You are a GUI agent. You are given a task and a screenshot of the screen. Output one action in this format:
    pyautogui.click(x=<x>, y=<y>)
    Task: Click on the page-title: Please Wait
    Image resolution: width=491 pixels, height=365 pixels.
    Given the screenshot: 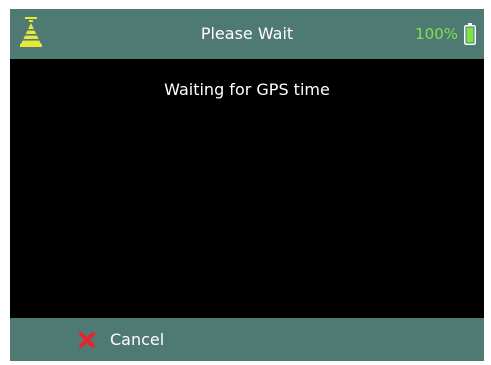 What is the action you would take?
    pyautogui.click(x=247, y=33)
    